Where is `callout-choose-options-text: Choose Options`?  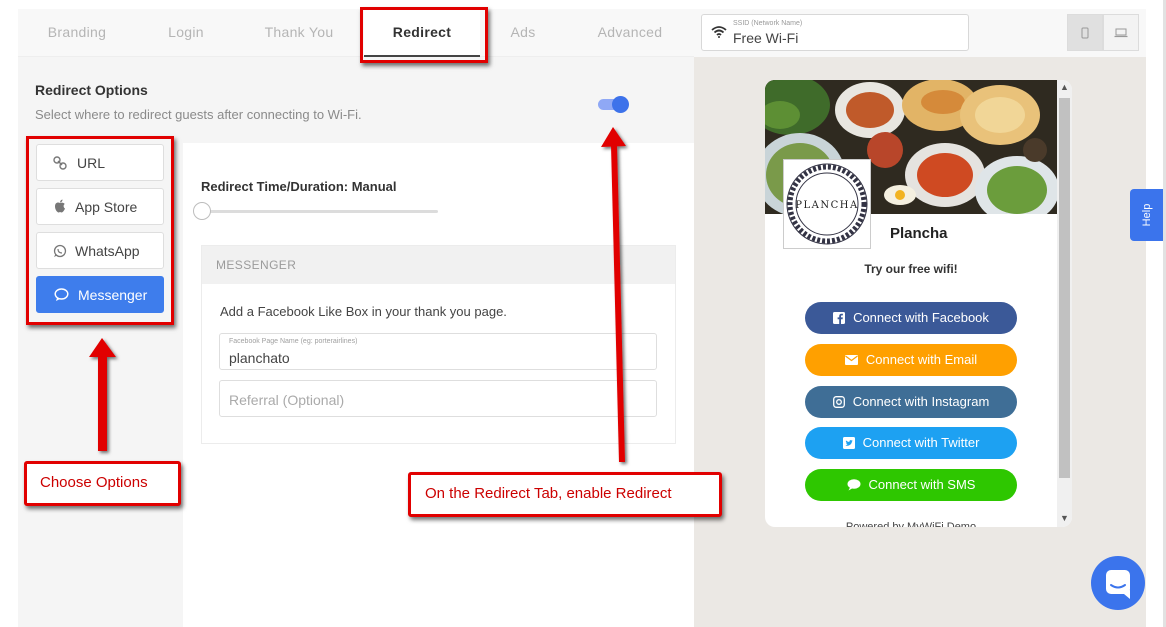 callout-choose-options-text: Choose Options is located at coordinates (94, 482).